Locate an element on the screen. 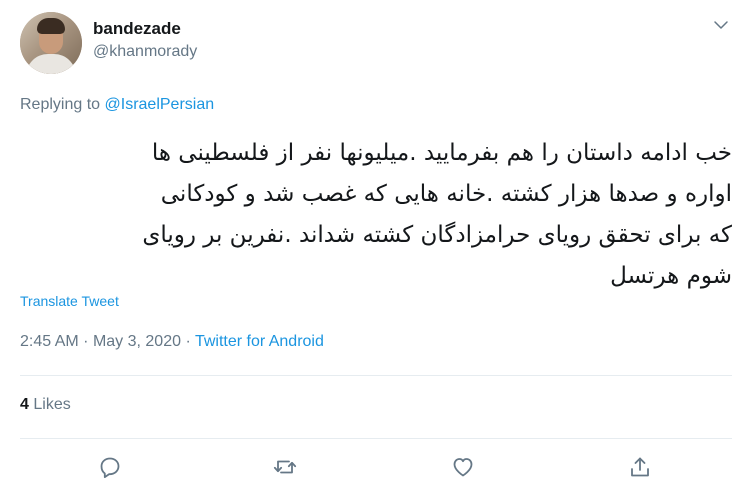  chevron-down-icon is located at coordinates (721, 25).